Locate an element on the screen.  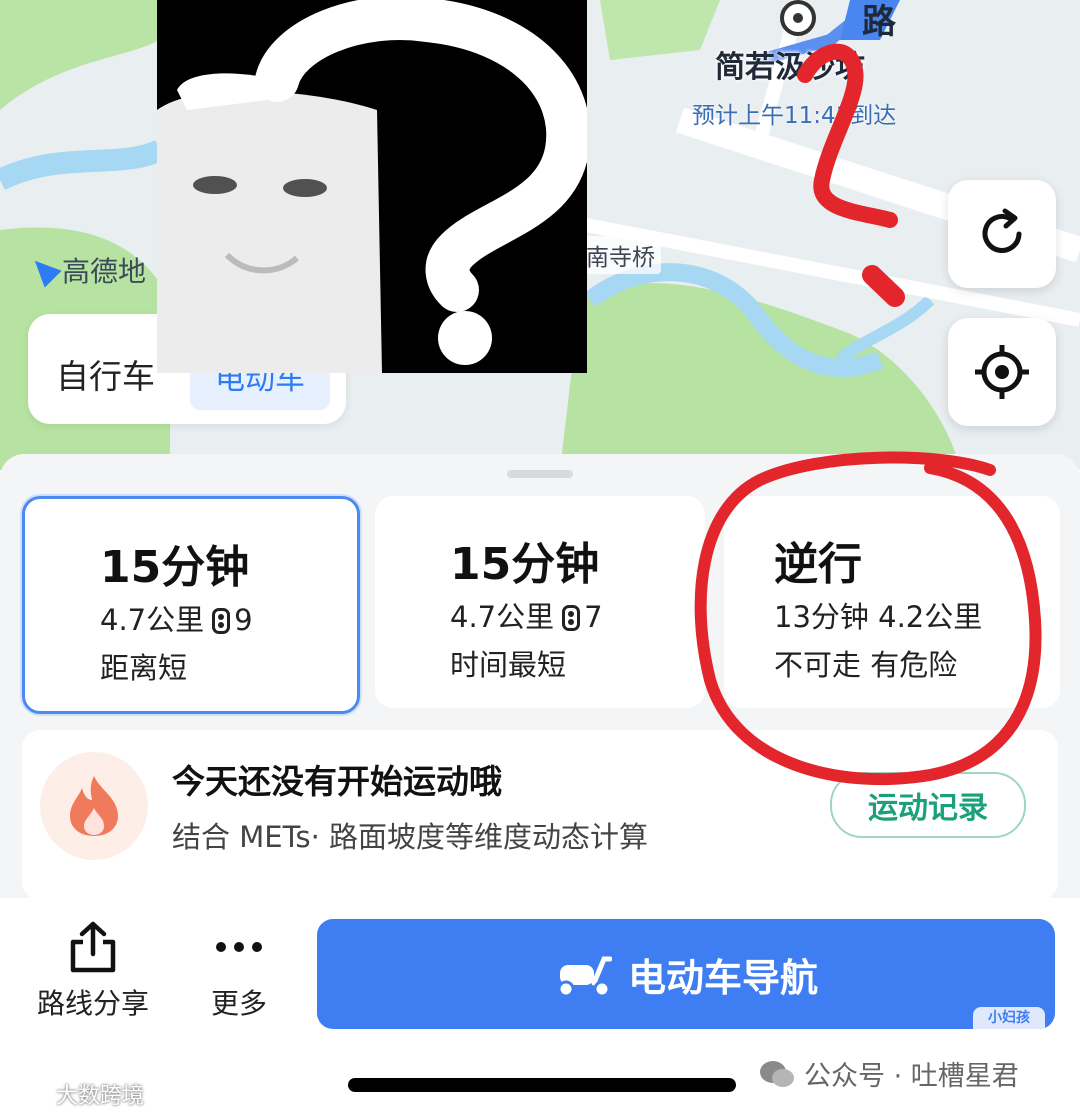
route-note: 距离短 is located at coordinates (144, 668).